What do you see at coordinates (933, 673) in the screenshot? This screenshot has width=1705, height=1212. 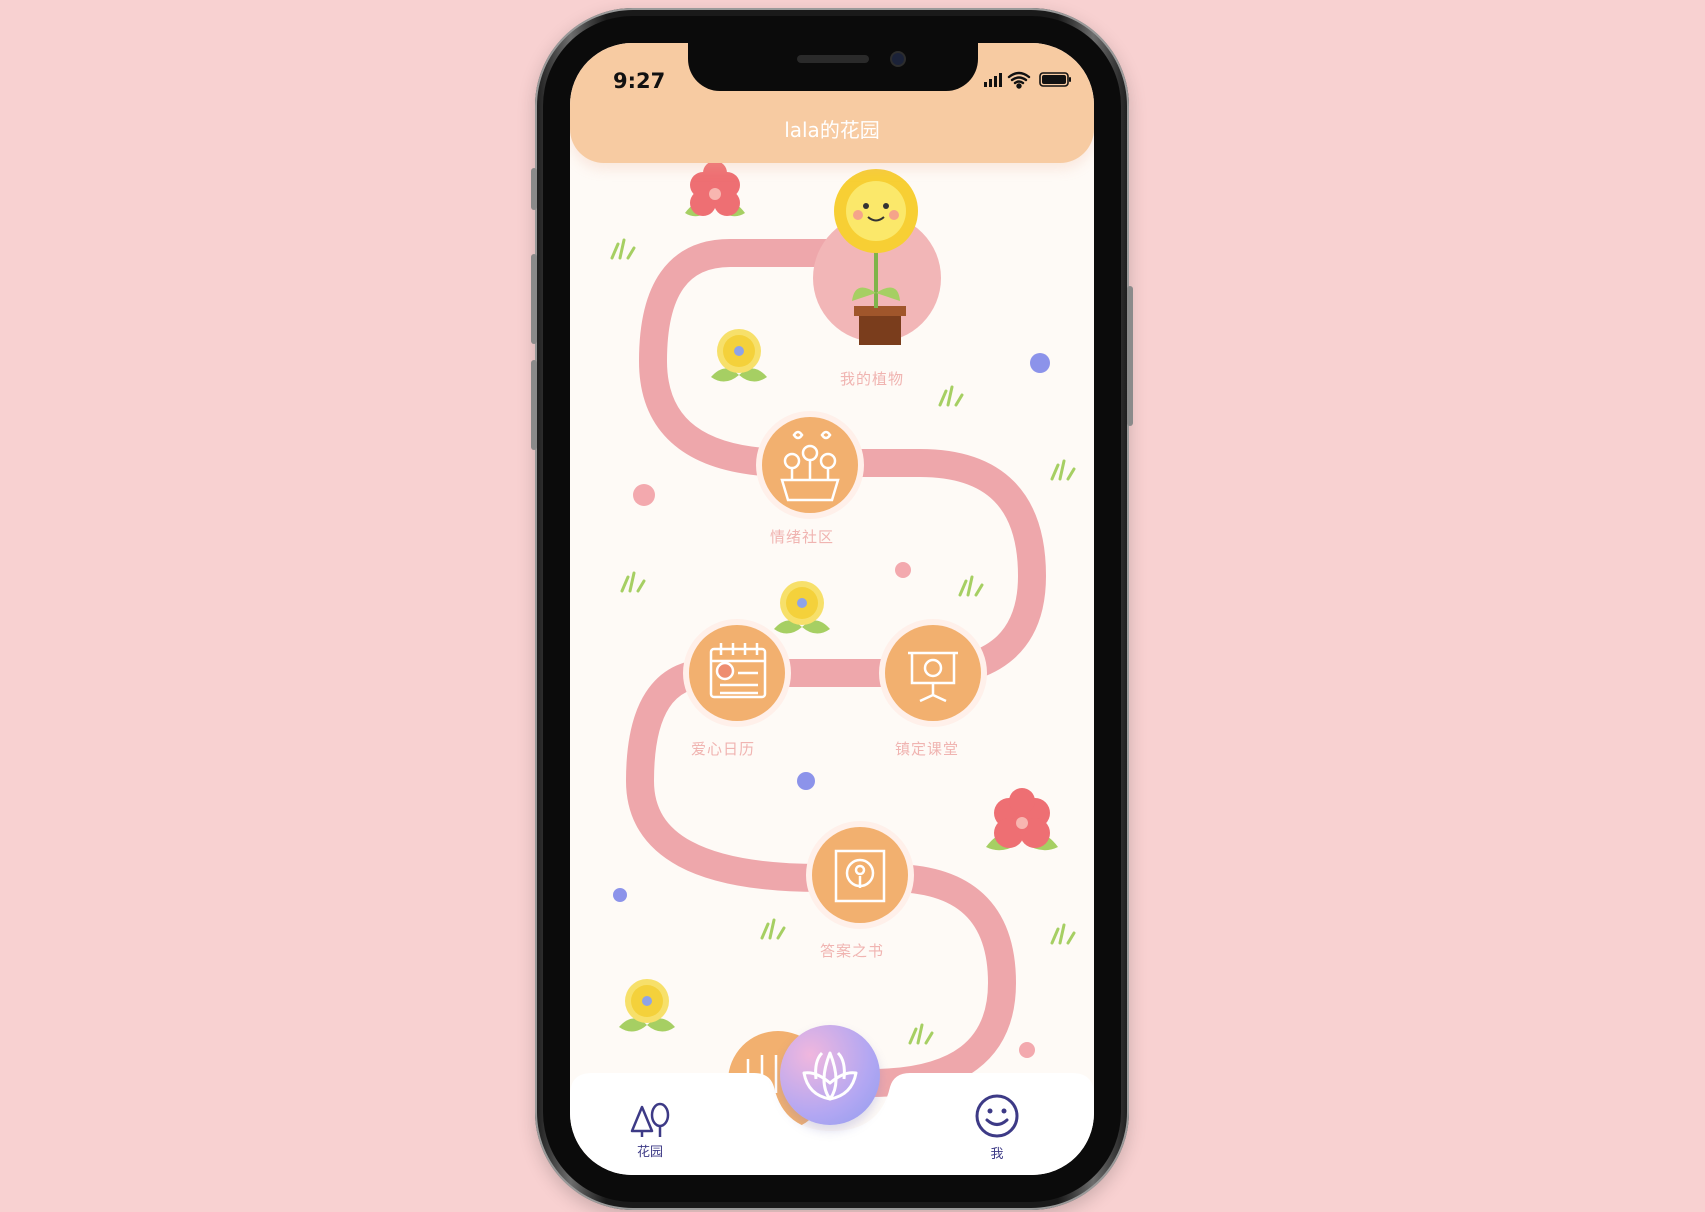 I see `node-calm-class` at bounding box center [933, 673].